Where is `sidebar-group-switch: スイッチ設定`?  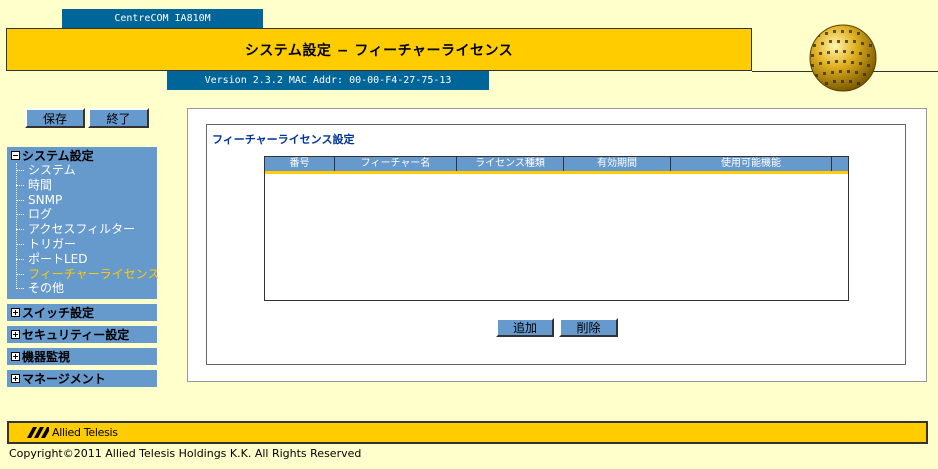
sidebar-group-switch: スイッチ設定 is located at coordinates (82, 312).